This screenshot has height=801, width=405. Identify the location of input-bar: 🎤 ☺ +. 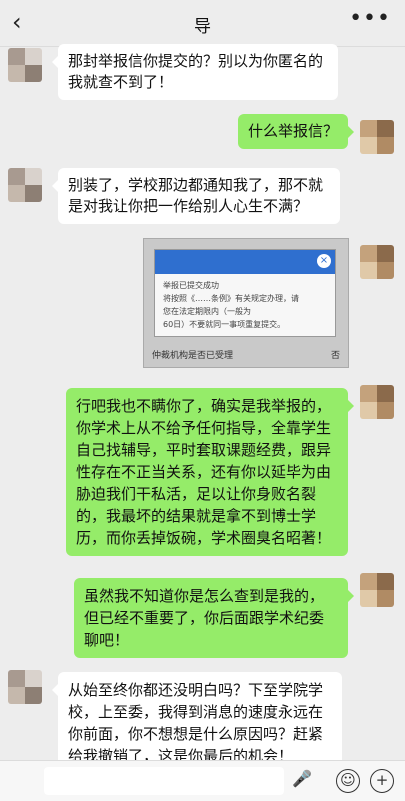
(202, 780).